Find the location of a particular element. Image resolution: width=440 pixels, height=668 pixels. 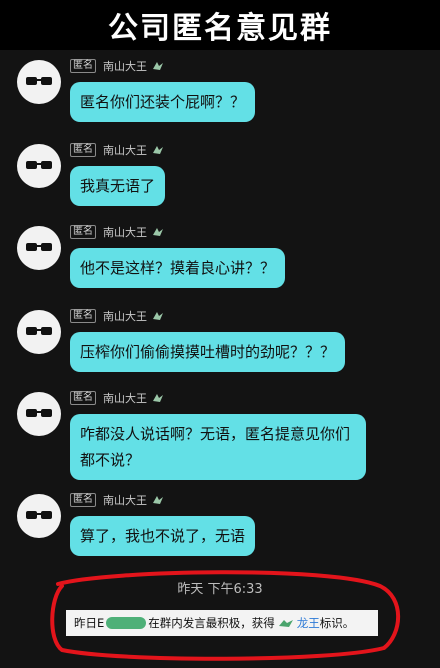

timestamp: 昨天 下午6:33 is located at coordinates (220, 589).